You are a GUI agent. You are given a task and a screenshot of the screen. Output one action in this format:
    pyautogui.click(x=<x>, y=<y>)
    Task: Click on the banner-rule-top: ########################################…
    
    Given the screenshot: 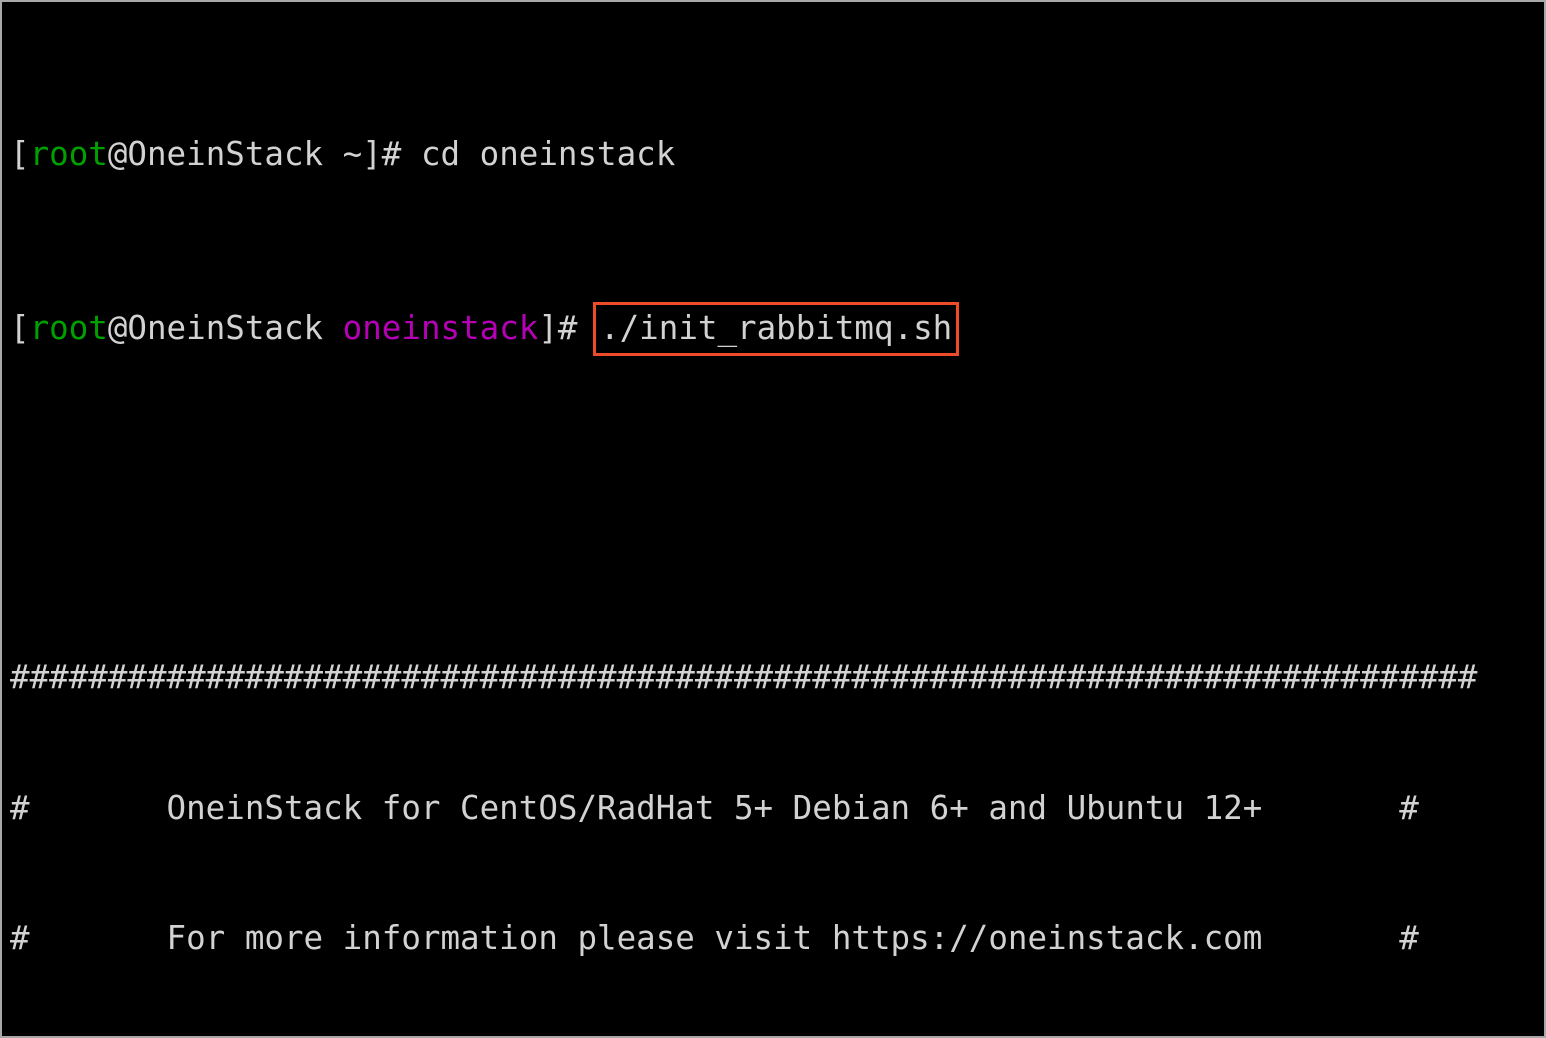 What is the action you would take?
    pyautogui.click(x=744, y=676)
    